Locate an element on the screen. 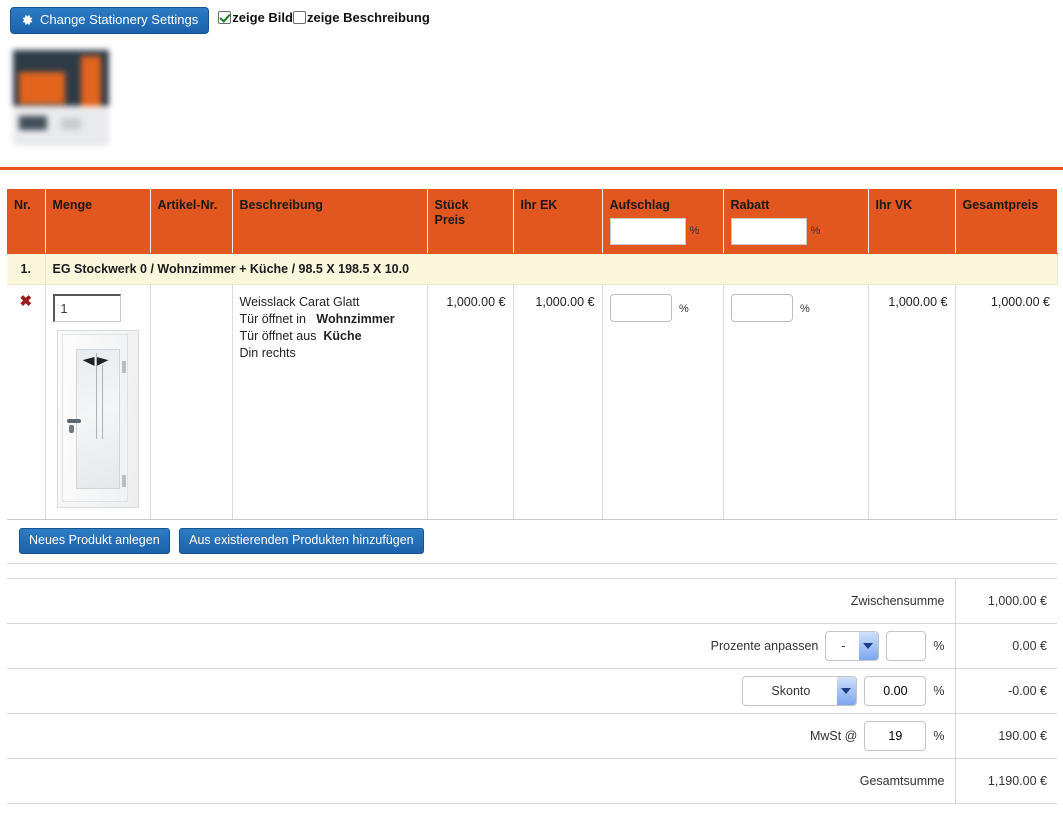 This screenshot has height=817, width=1063. totals-row-prozente-anpassen: Prozente anpassen - % 0.00 € is located at coordinates (532, 646).